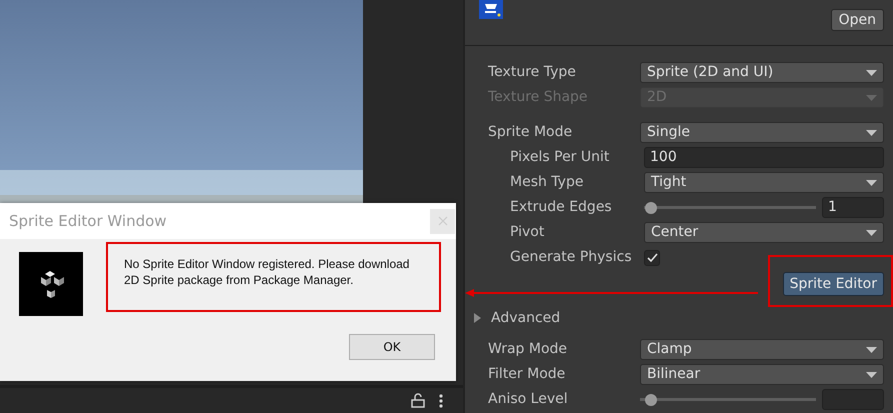  What do you see at coordinates (833, 284) in the screenshot?
I see `sprite-editor-button: Sprite Editor` at bounding box center [833, 284].